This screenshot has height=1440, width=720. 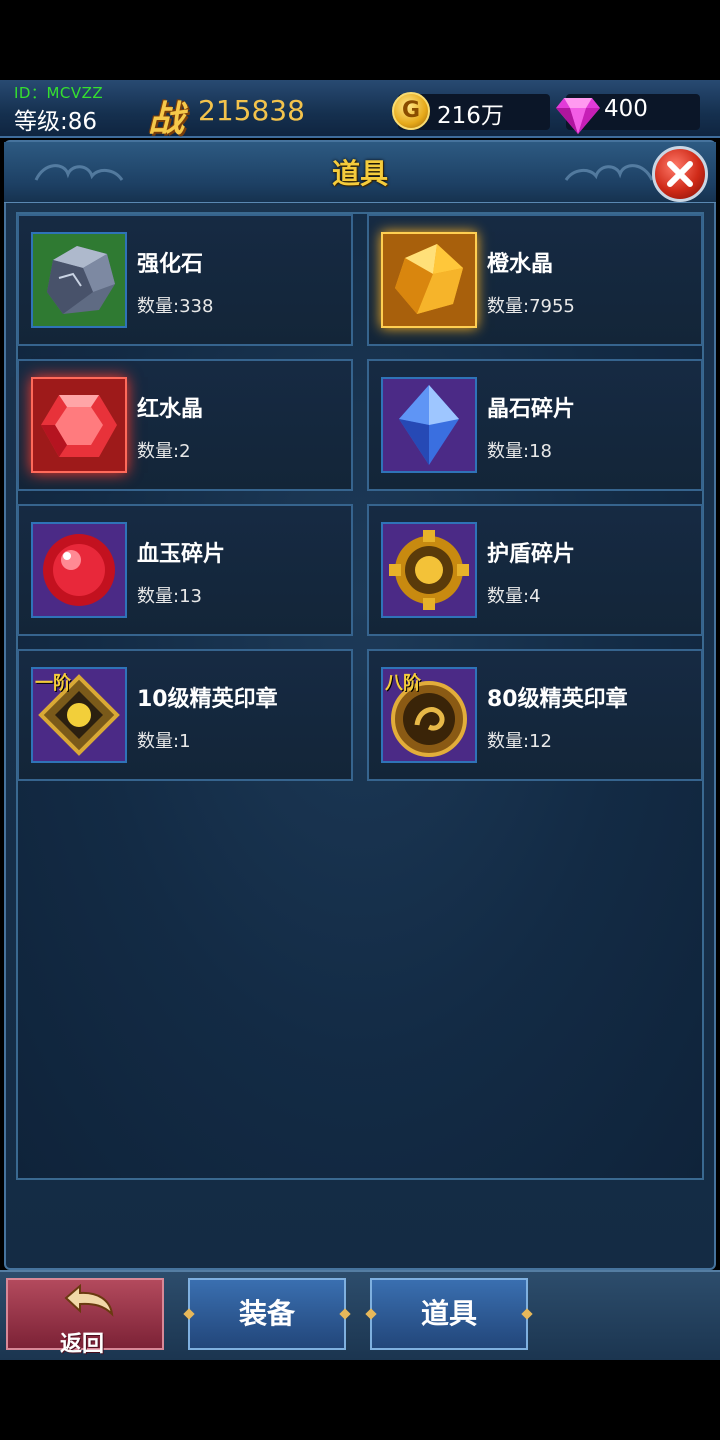 I want to click on blue-crystal-shard-icon, so click(x=429, y=425).